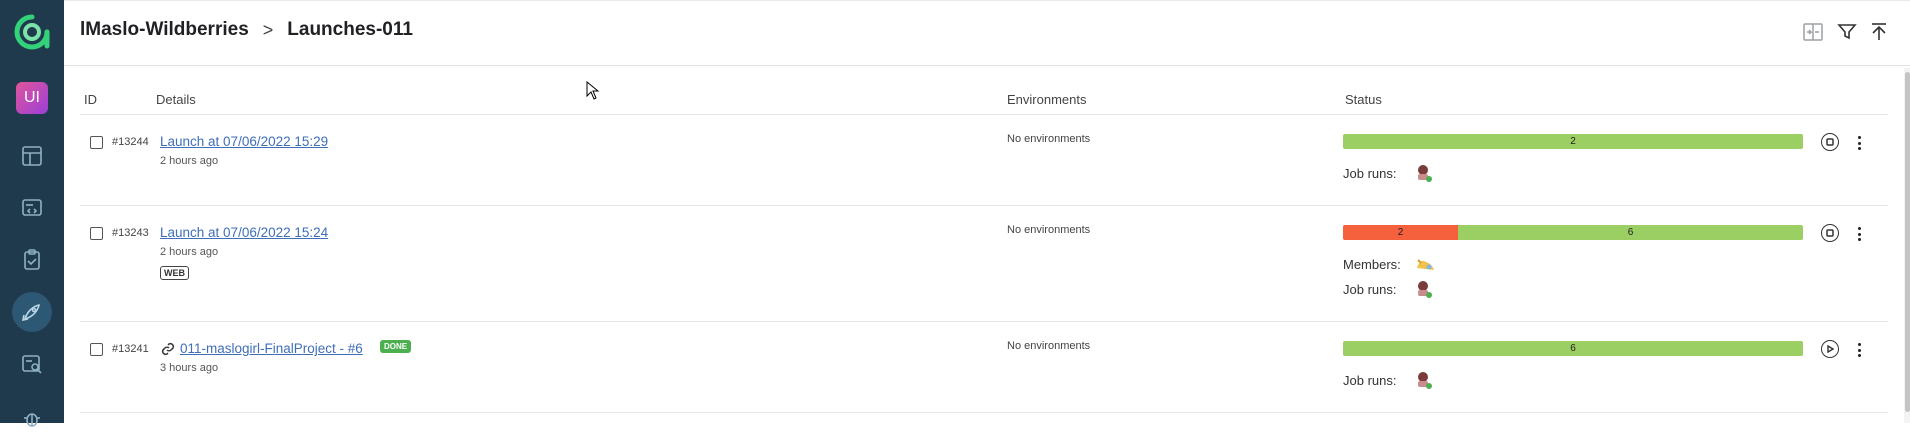  I want to click on test-cases-icon, so click(32, 207).